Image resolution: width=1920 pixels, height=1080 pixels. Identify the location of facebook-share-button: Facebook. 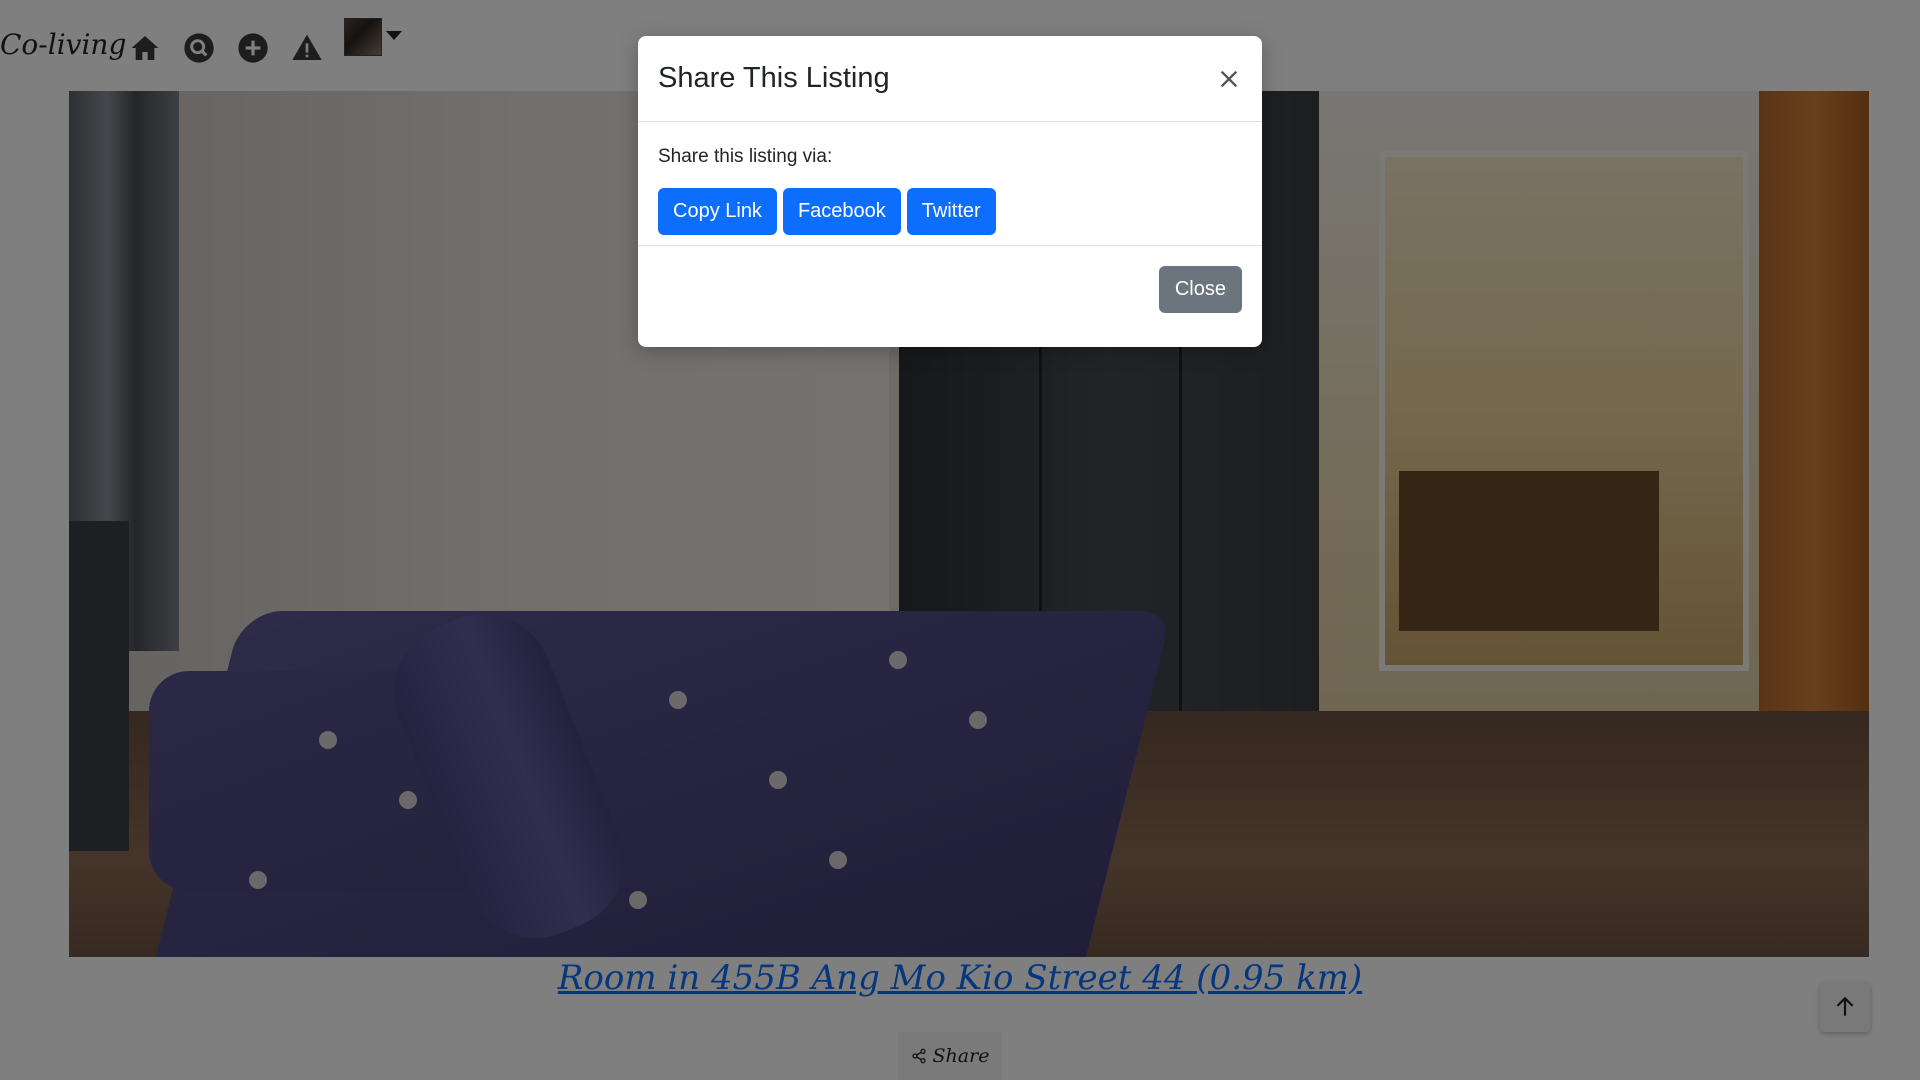
(841, 211).